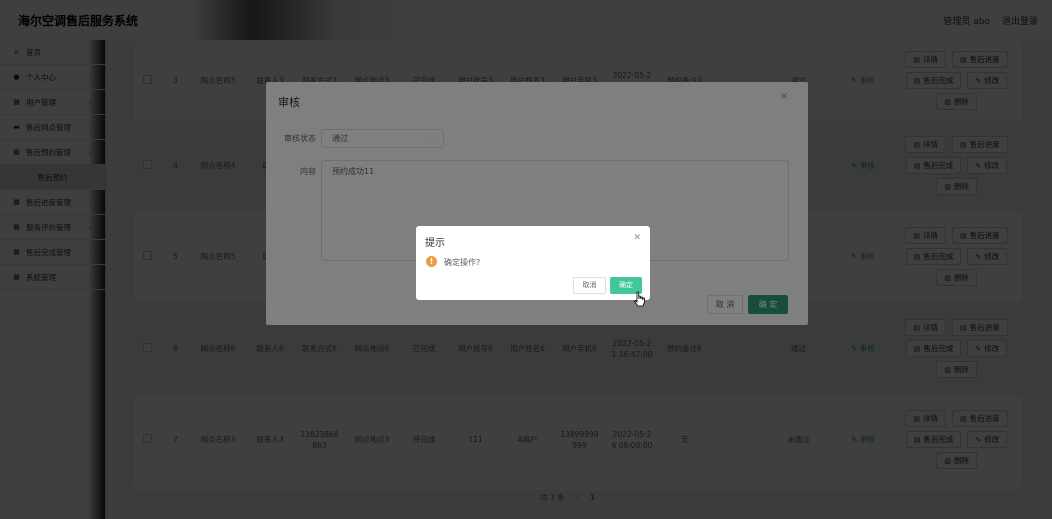 The image size is (1052, 519). I want to click on messagebox-cancel-button: 取消, so click(589, 285).